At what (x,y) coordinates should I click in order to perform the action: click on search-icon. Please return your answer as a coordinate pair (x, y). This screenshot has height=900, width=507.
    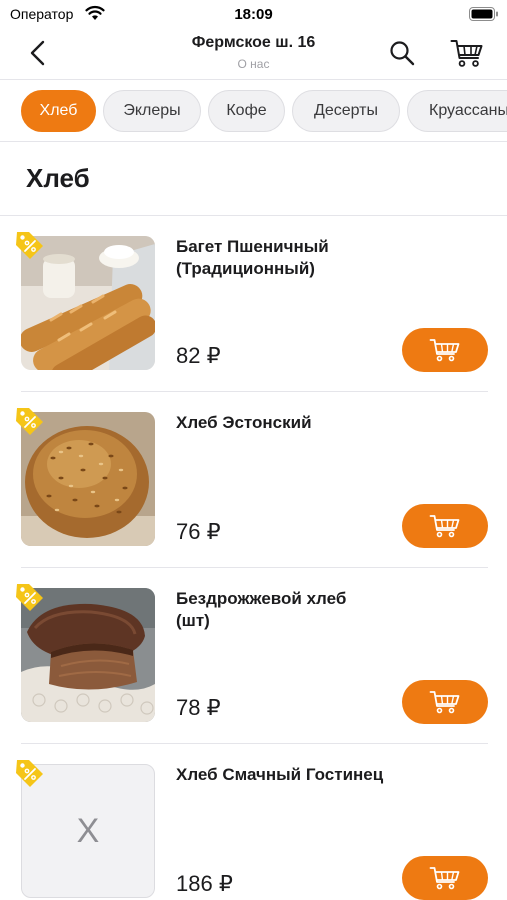
    Looking at the image, I should click on (402, 53).